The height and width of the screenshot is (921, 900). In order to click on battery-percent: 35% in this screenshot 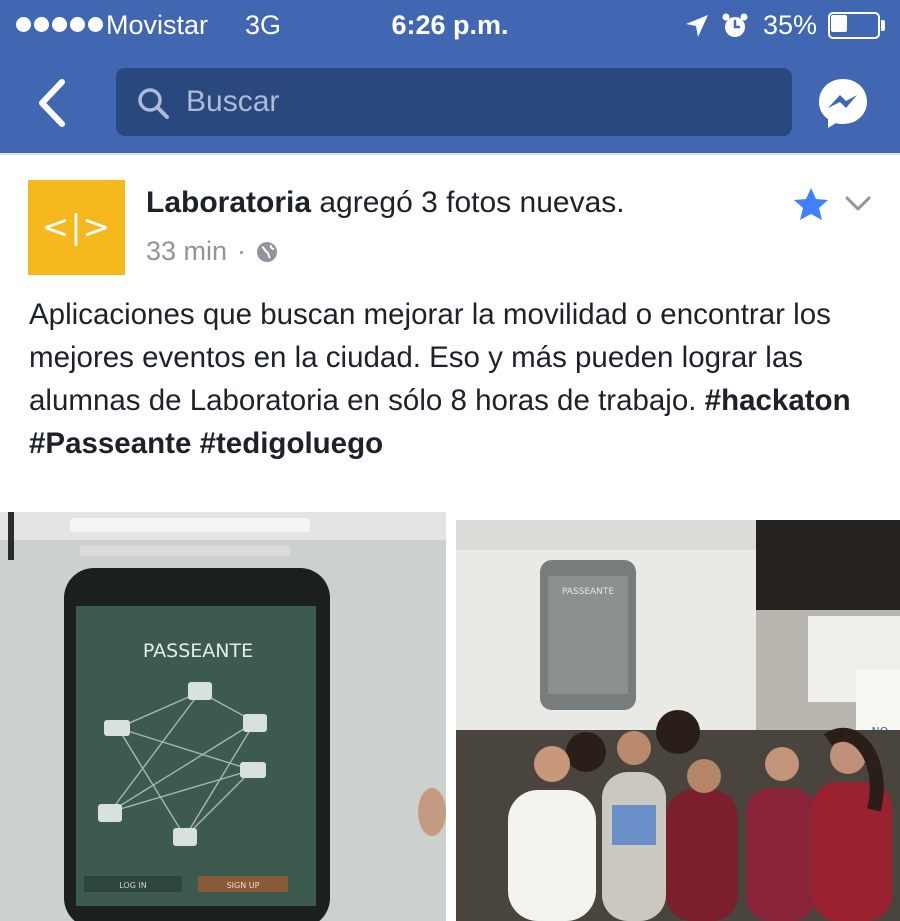, I will do `click(790, 25)`.